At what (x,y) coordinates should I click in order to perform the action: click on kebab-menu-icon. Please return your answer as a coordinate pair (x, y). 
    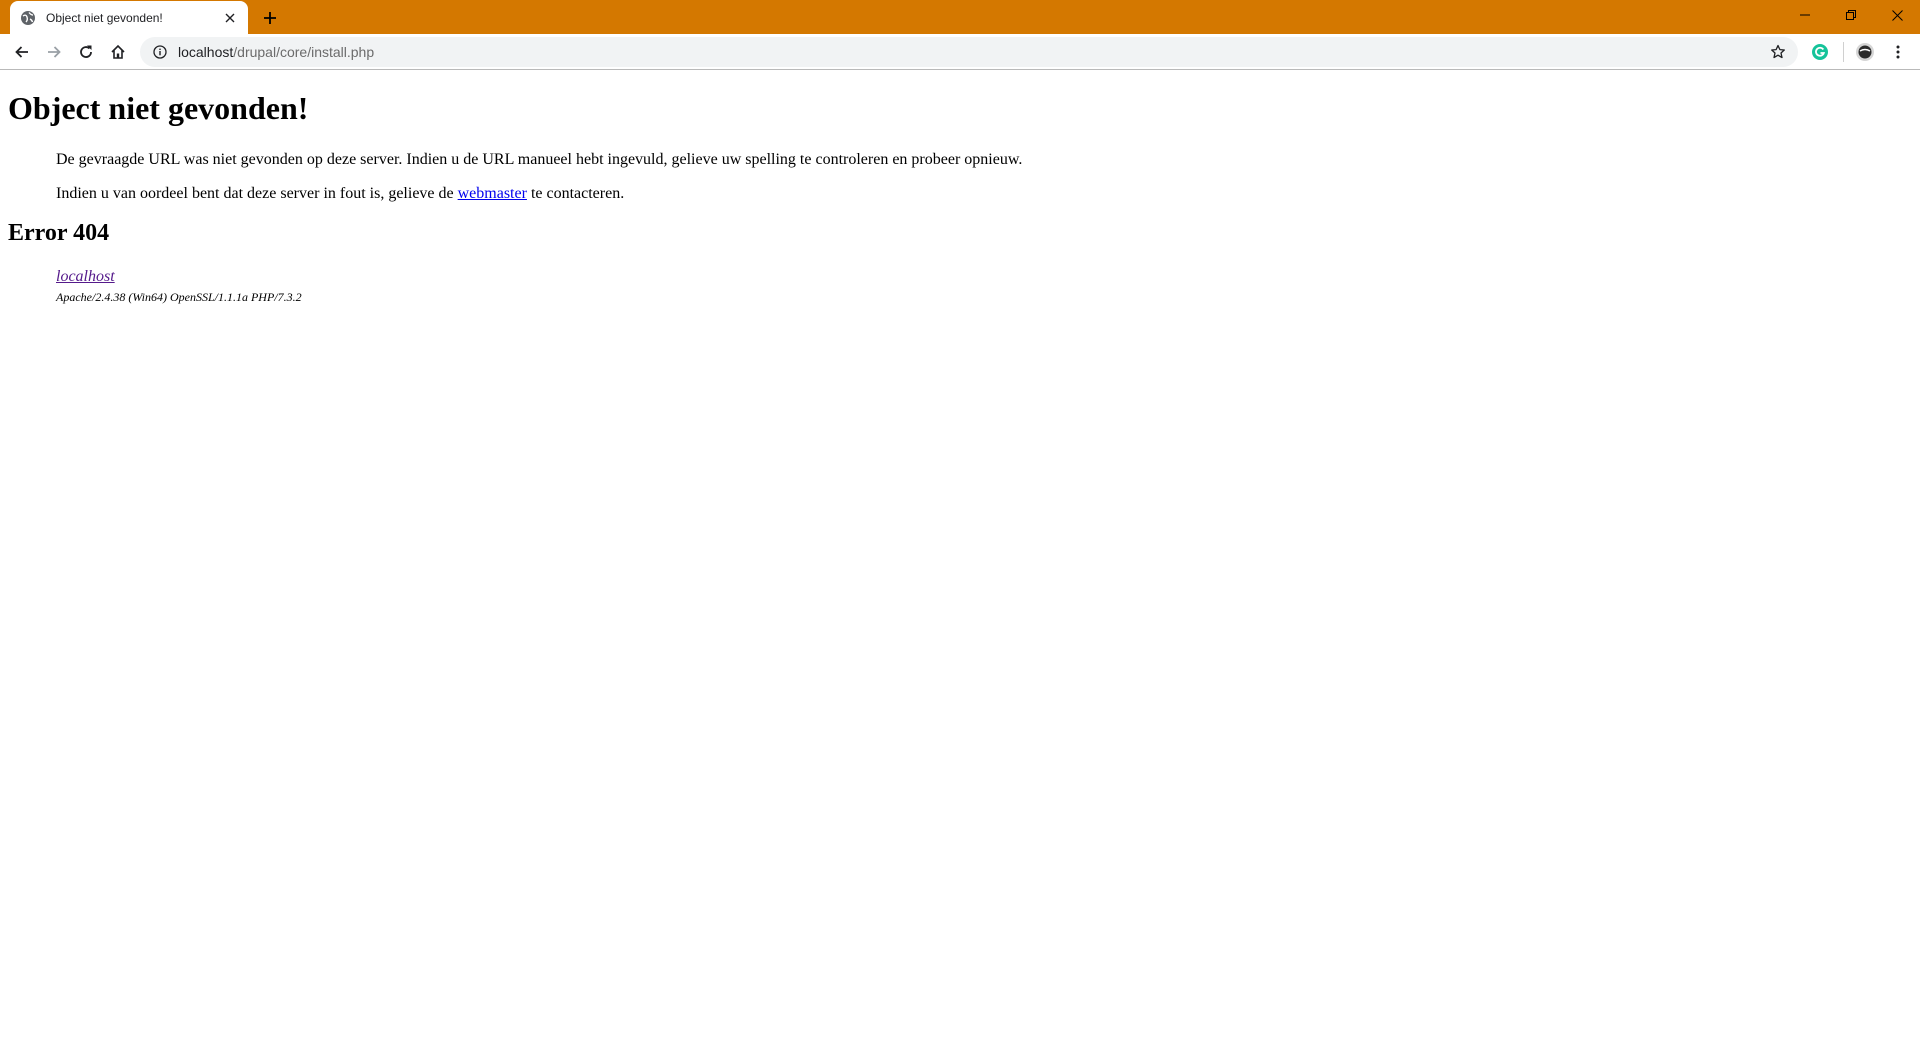
    Looking at the image, I should click on (1898, 52).